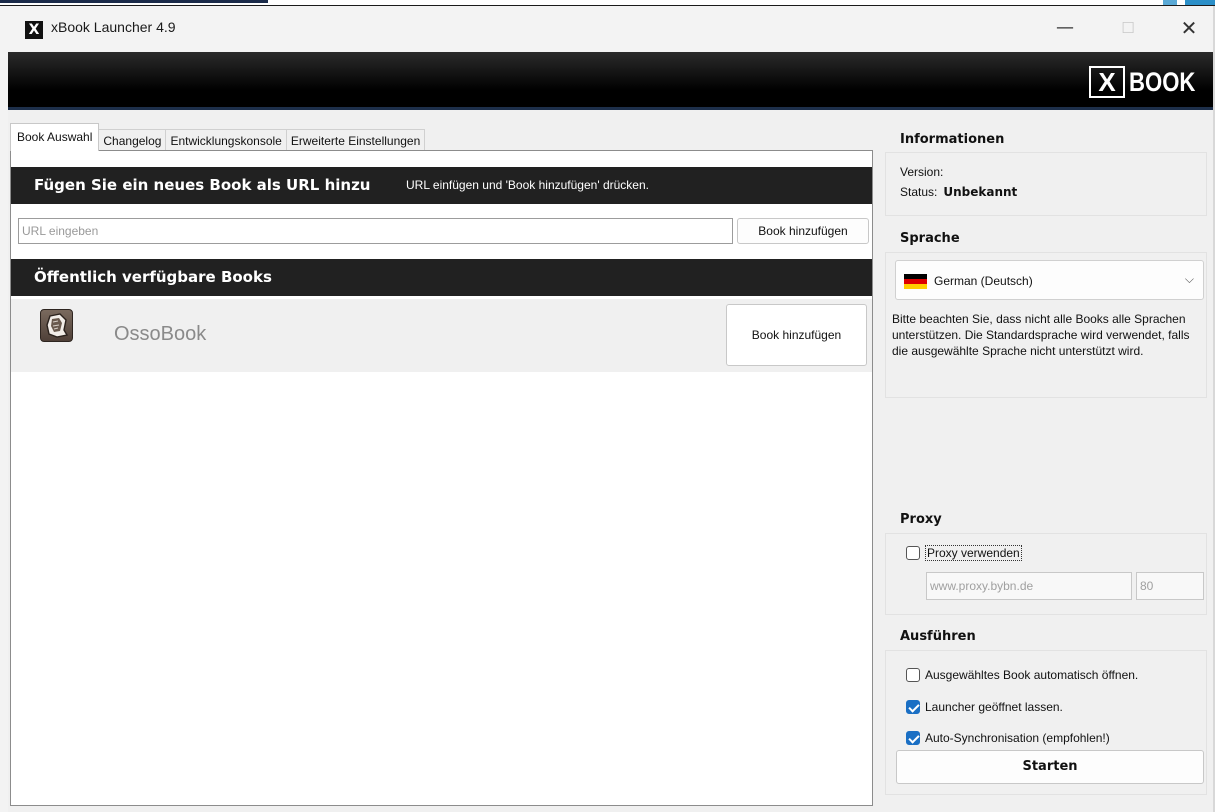  What do you see at coordinates (55, 137) in the screenshot?
I see `tab-book-auswahl: Book Auswahl` at bounding box center [55, 137].